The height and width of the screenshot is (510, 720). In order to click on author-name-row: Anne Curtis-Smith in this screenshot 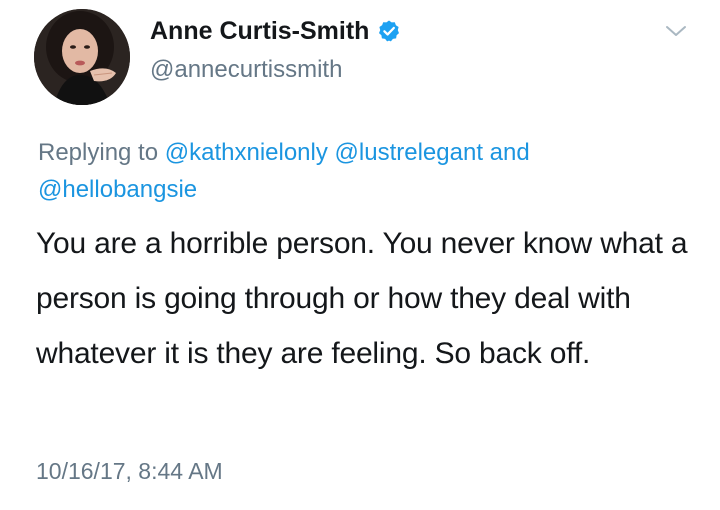, I will do `click(275, 31)`.